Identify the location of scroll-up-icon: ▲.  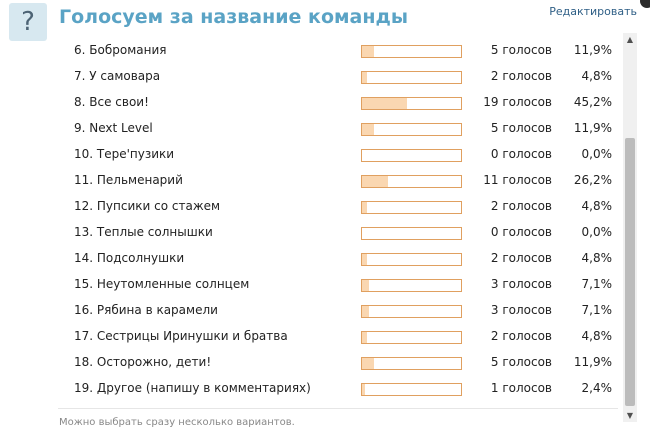
(630, 39).